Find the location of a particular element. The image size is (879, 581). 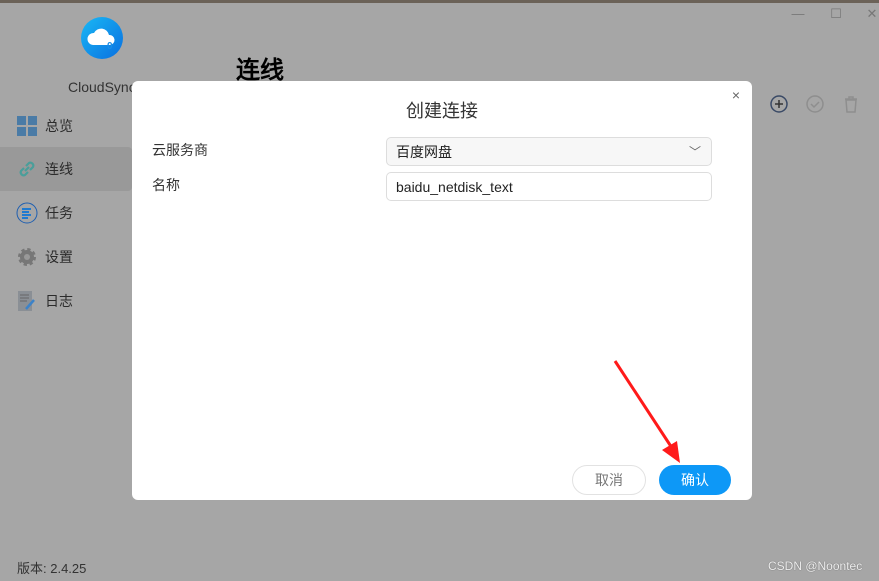

log-icon is located at coordinates (26, 301).